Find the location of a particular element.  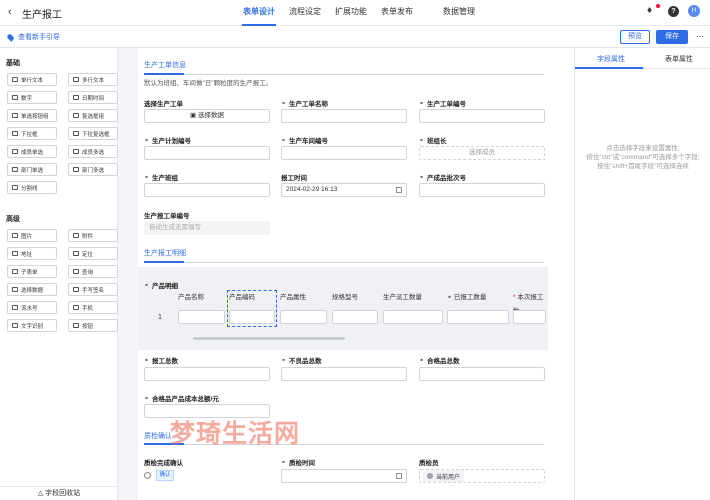

basic-component-0: 单行文本 is located at coordinates (32, 79).